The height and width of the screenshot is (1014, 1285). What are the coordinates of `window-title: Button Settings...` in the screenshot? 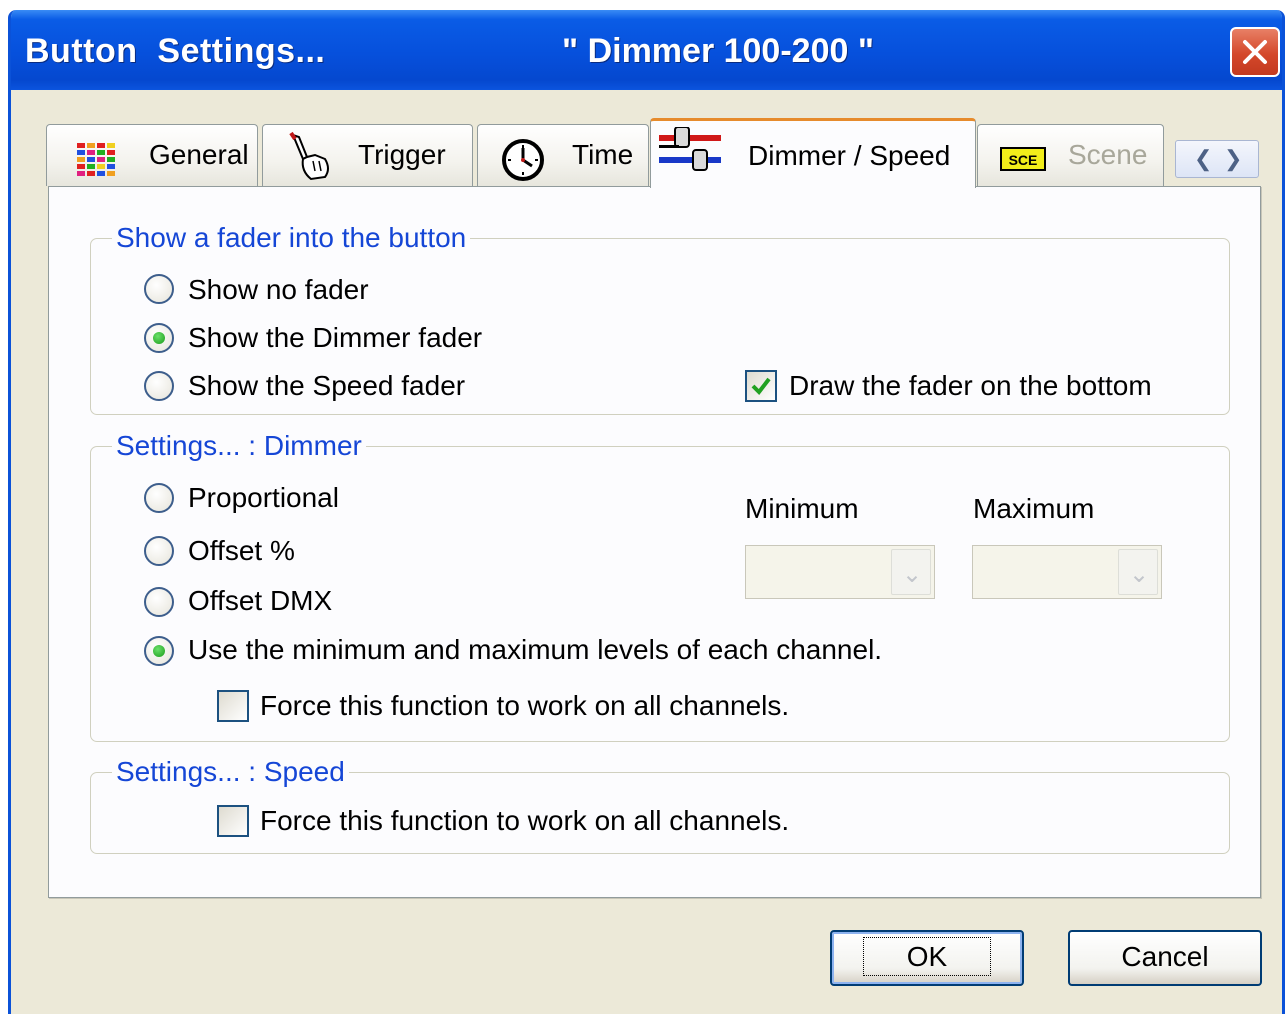 It's located at (175, 51).